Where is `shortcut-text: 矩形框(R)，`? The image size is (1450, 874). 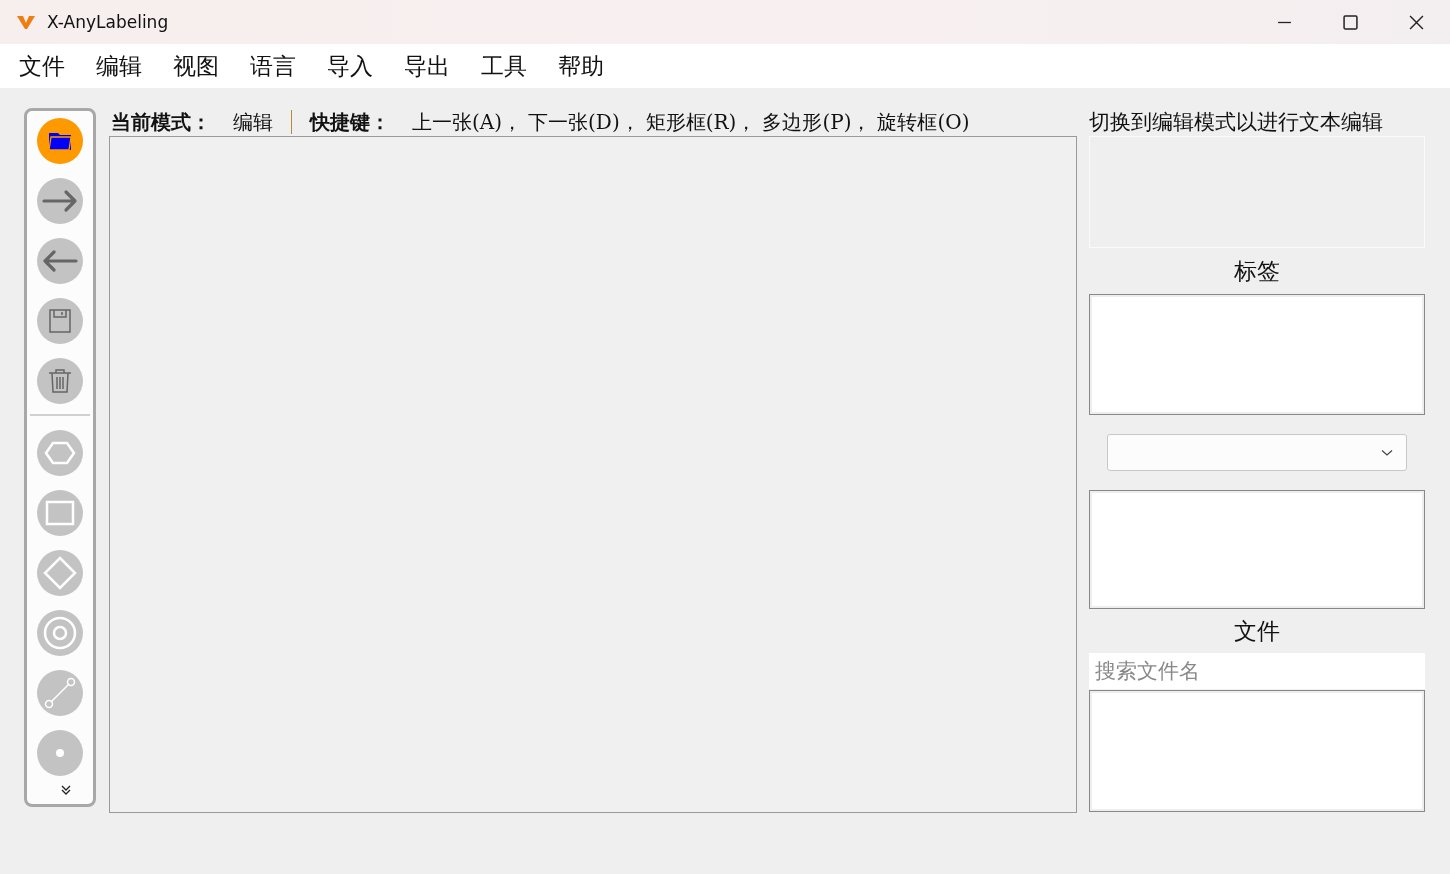
shortcut-text: 矩形框(R)， is located at coordinates (701, 122).